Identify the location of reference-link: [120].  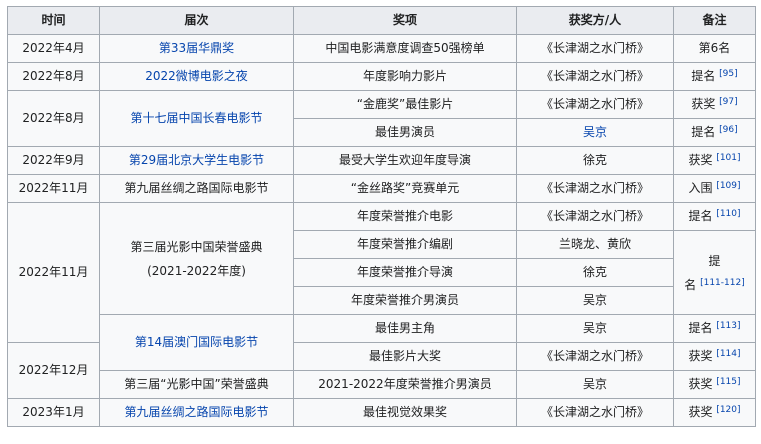
(728, 410).